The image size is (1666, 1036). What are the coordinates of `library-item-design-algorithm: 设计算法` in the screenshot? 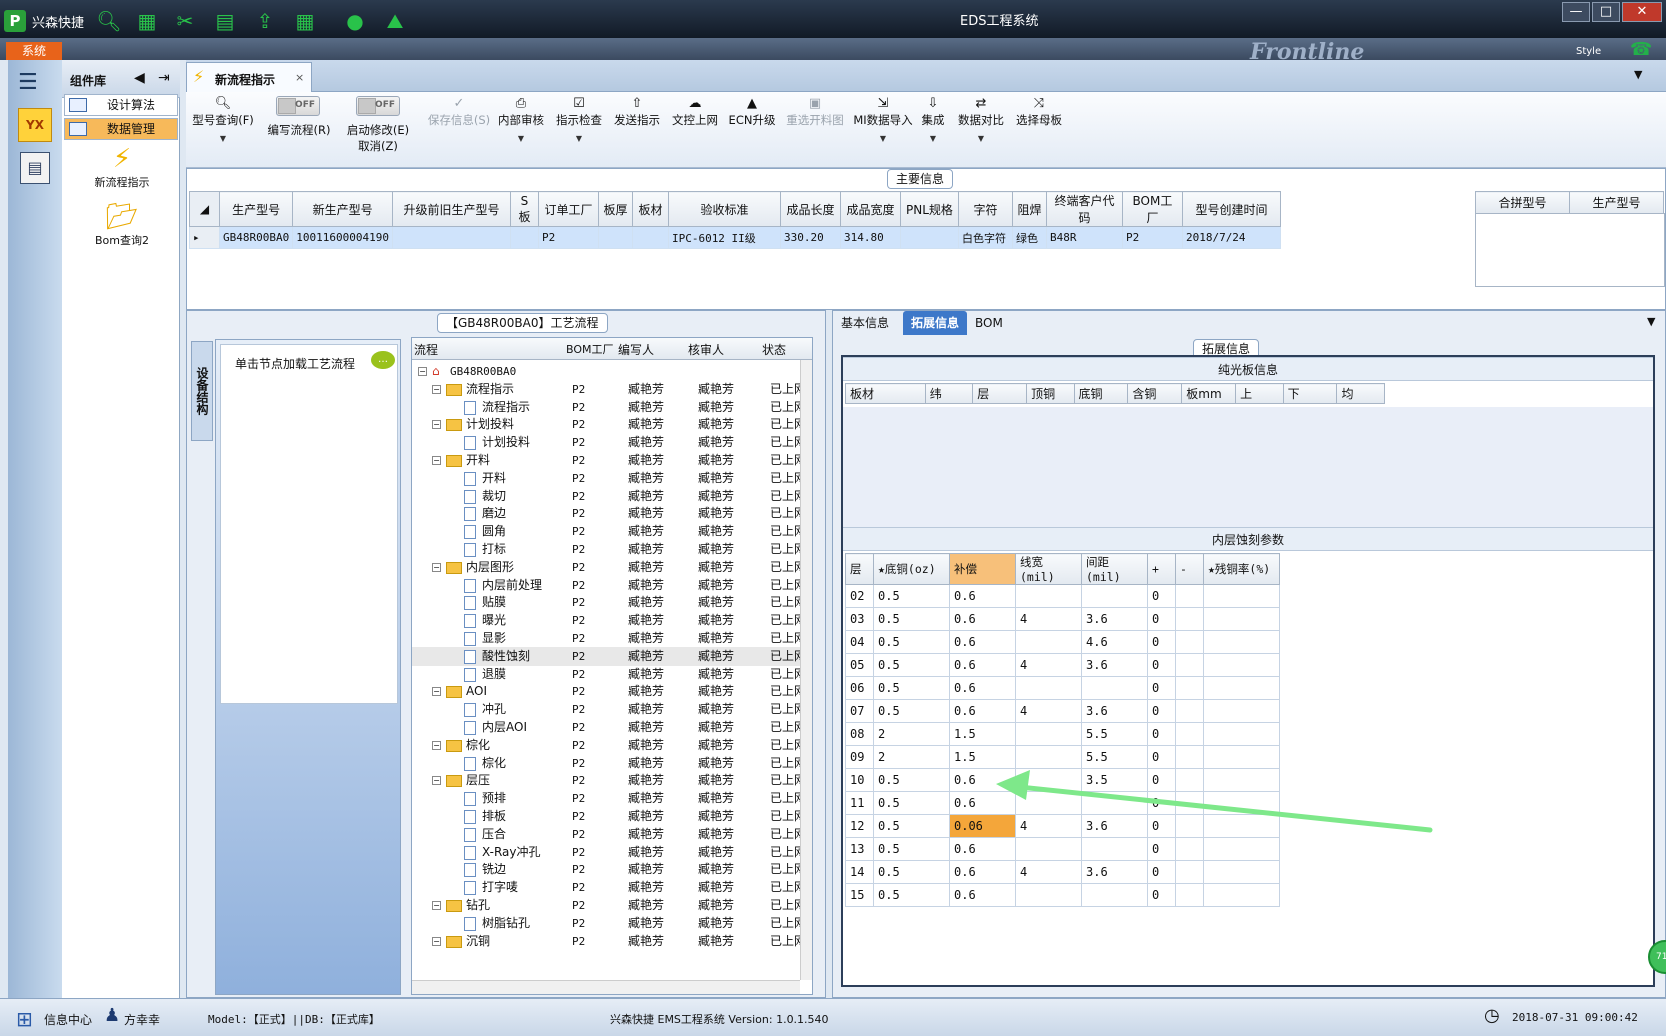 It's located at (121, 105).